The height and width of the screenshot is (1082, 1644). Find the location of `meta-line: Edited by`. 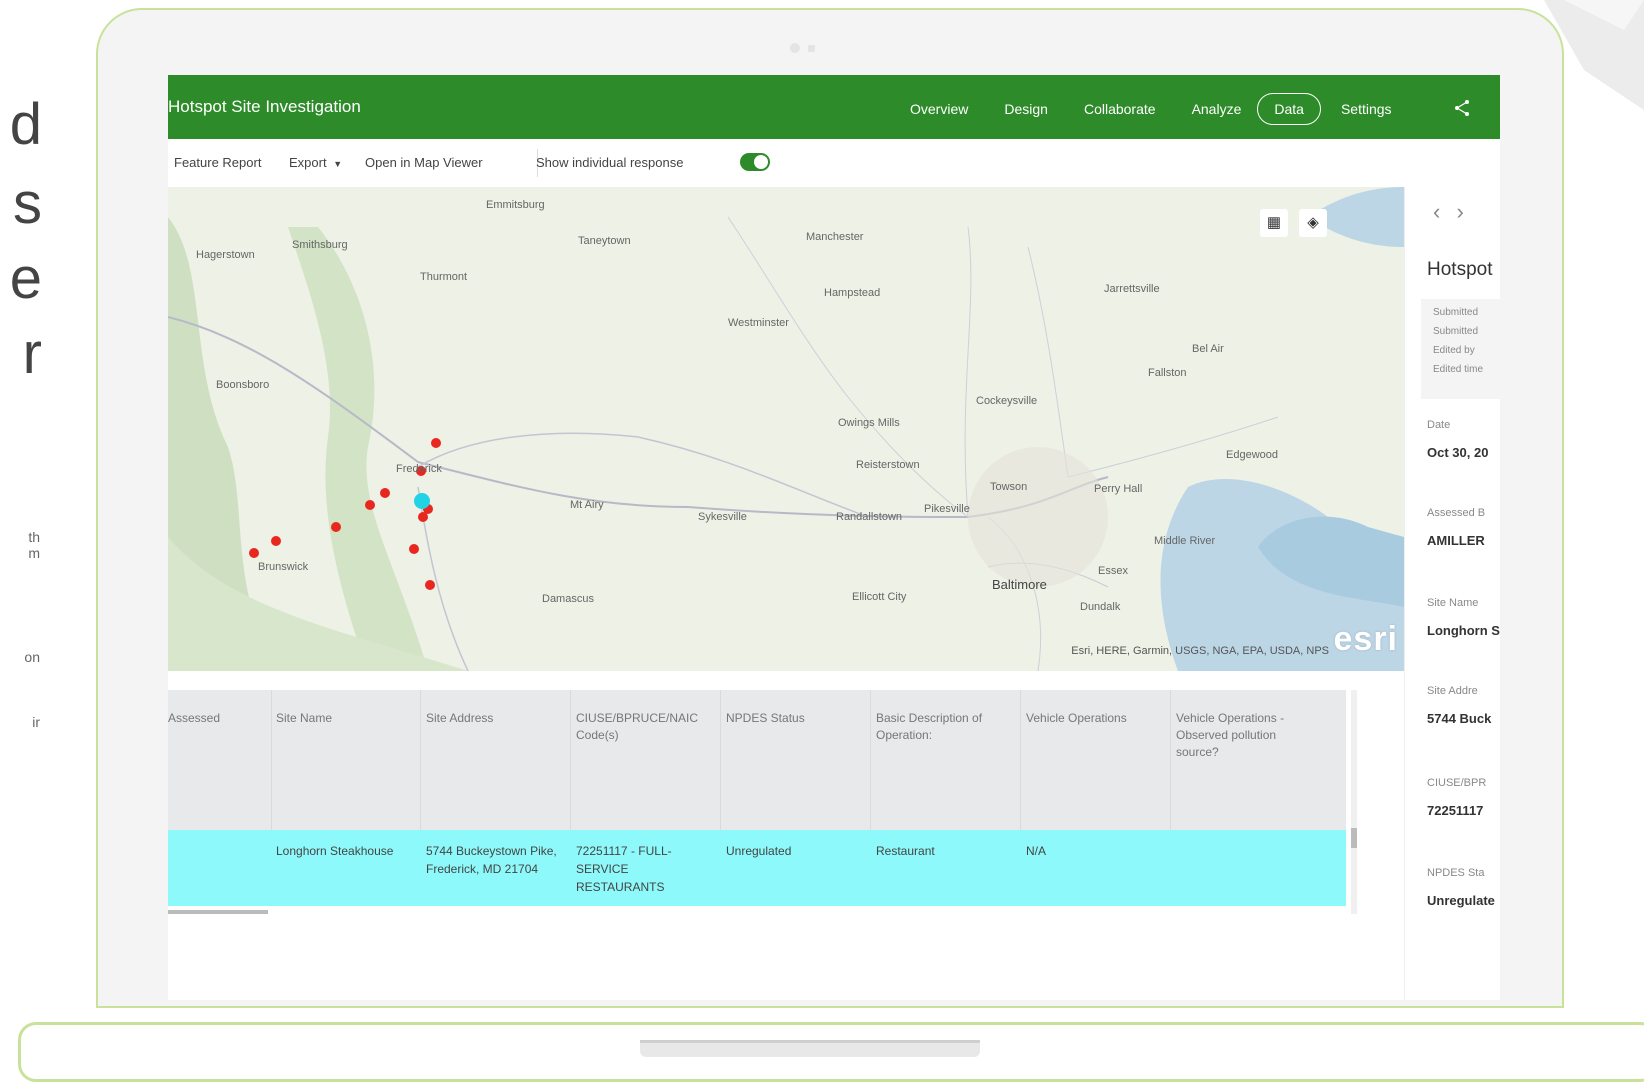

meta-line: Edited by is located at coordinates (1454, 350).